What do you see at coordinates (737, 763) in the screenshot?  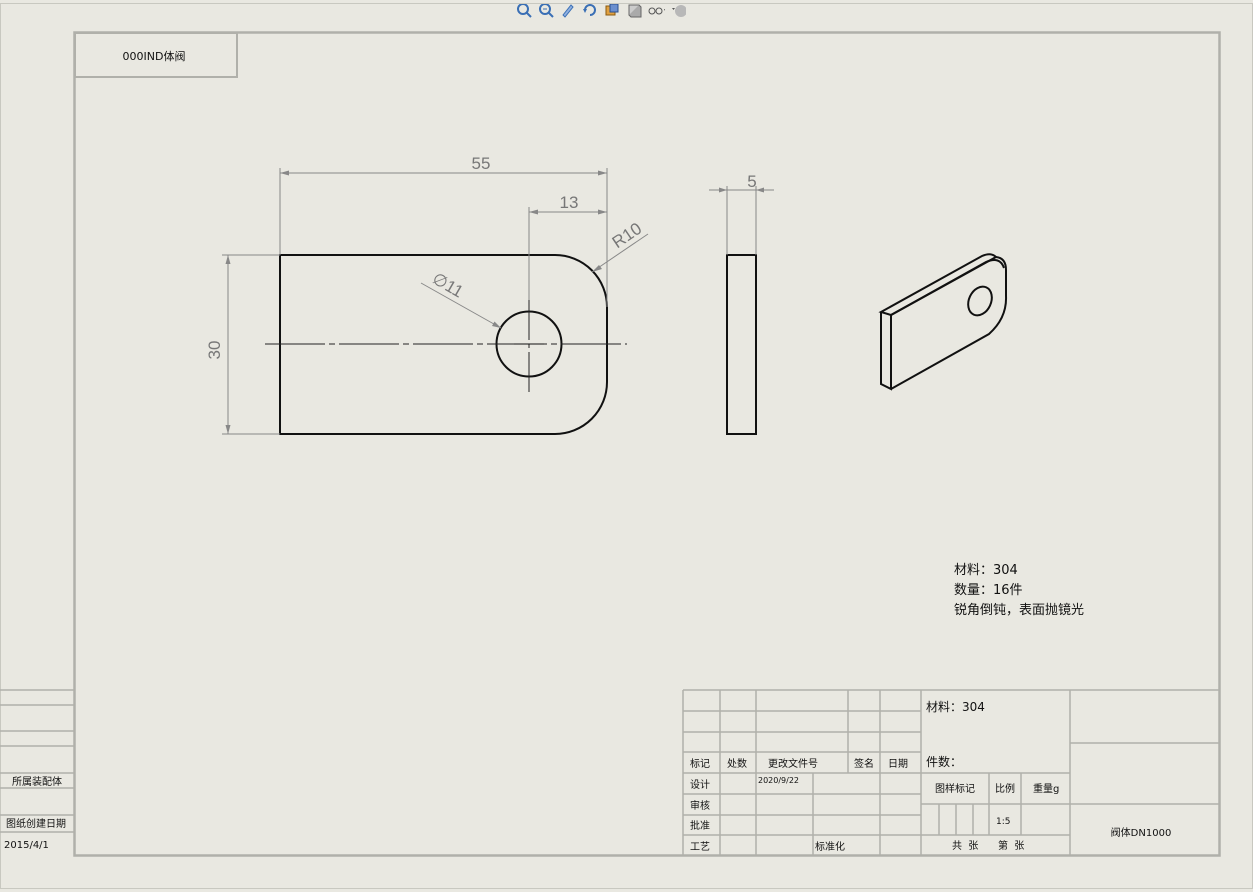 I see `header-zones: 处数` at bounding box center [737, 763].